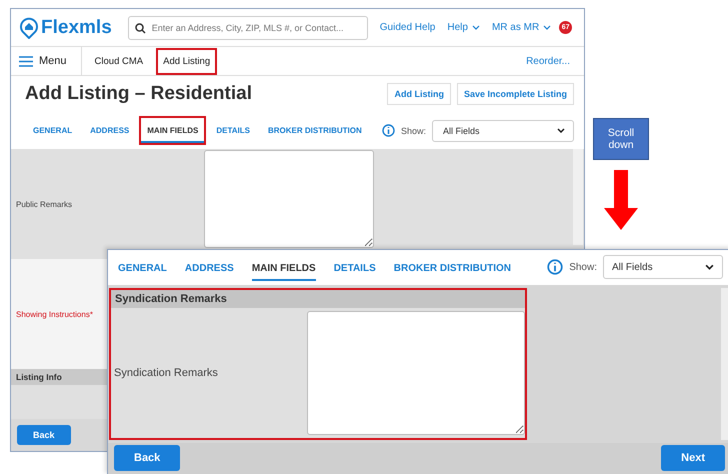 This screenshot has width=728, height=474. I want to click on down-arrow-icon, so click(621, 200).